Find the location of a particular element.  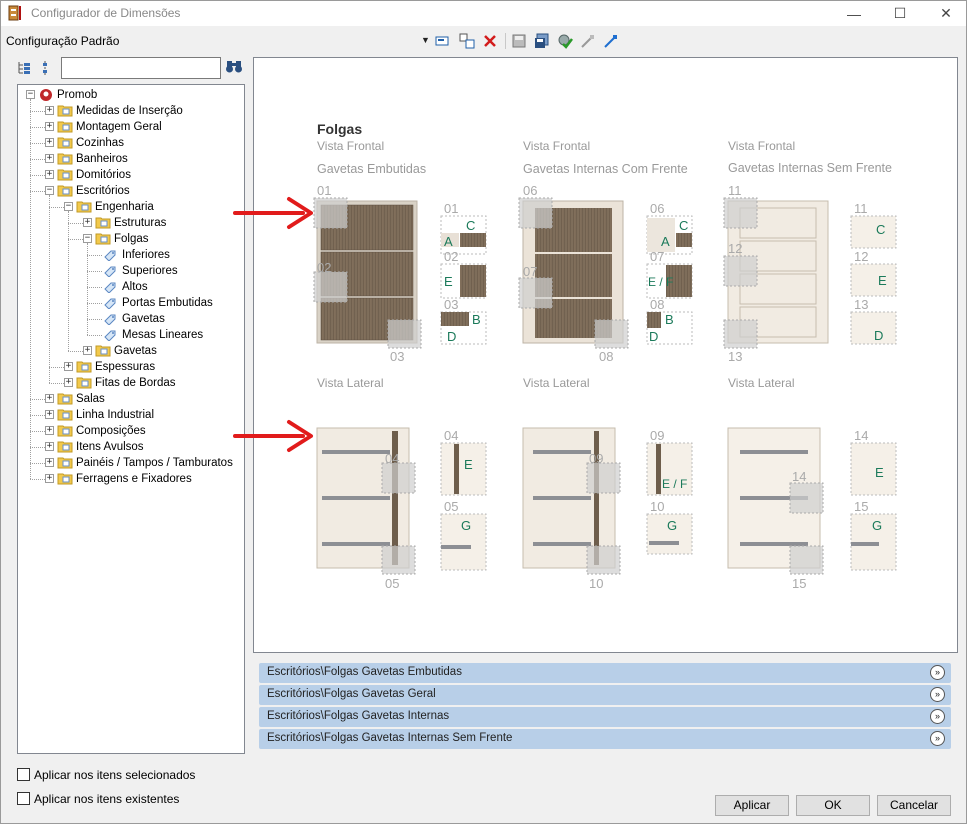

tree-item-altos: Altos is located at coordinates (131, 287).